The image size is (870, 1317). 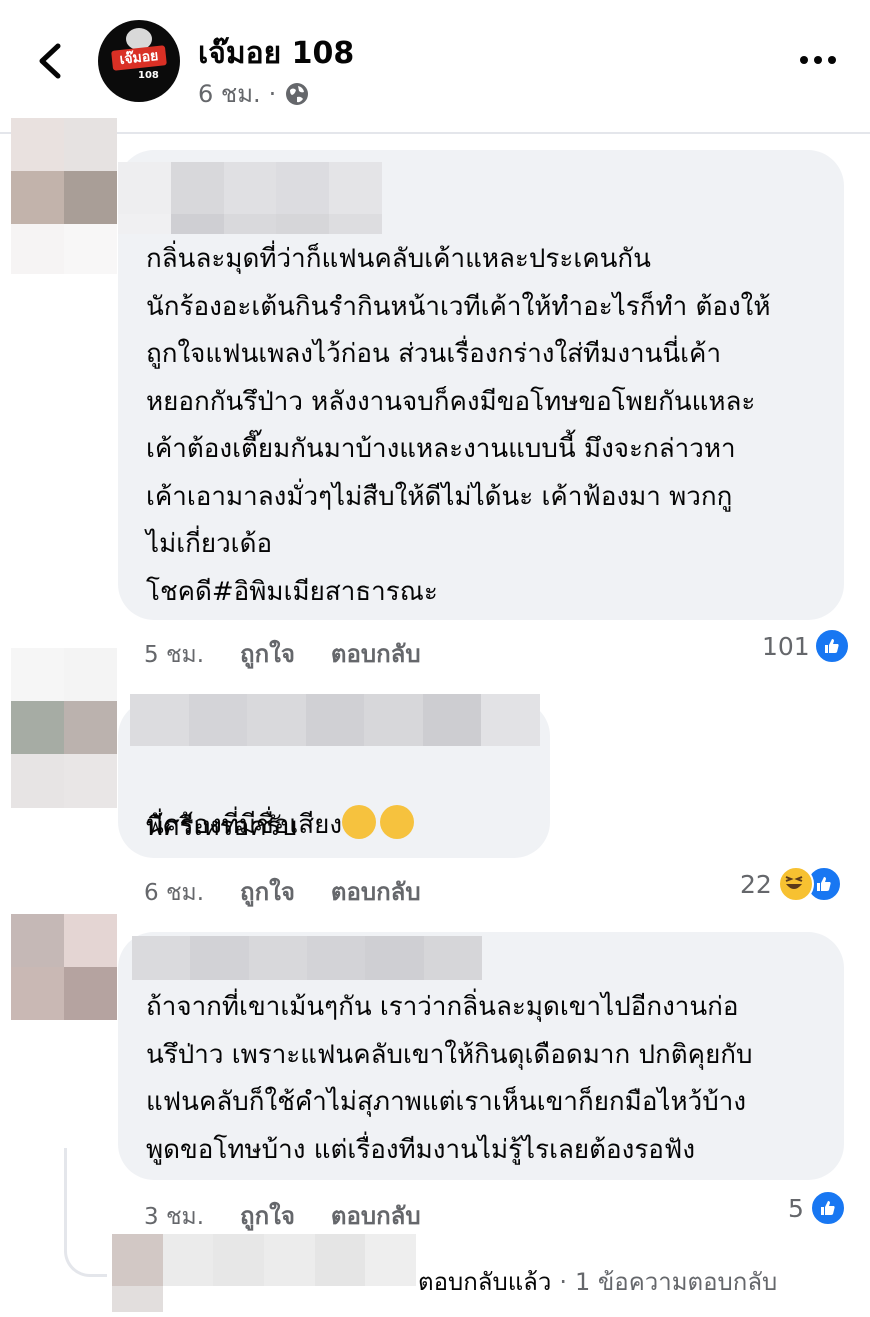 I want to click on post-time: 6 ชม., so click(x=229, y=94).